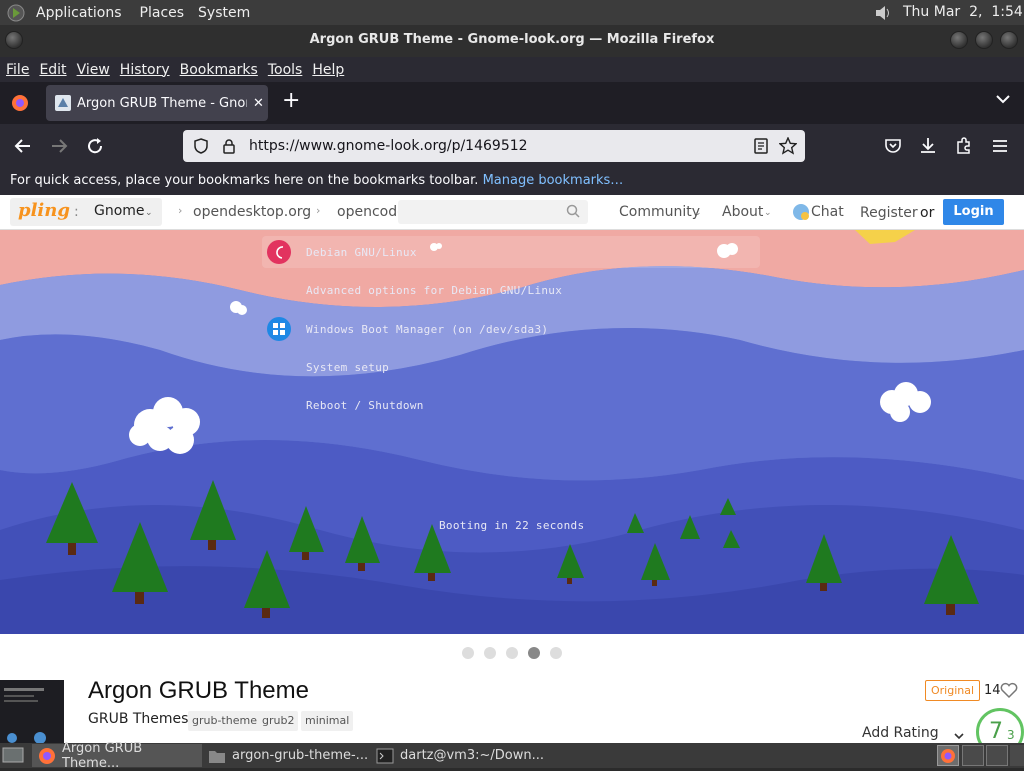 The width and height of the screenshot is (1024, 771). What do you see at coordinates (964, 147) in the screenshot?
I see `extensions-icon` at bounding box center [964, 147].